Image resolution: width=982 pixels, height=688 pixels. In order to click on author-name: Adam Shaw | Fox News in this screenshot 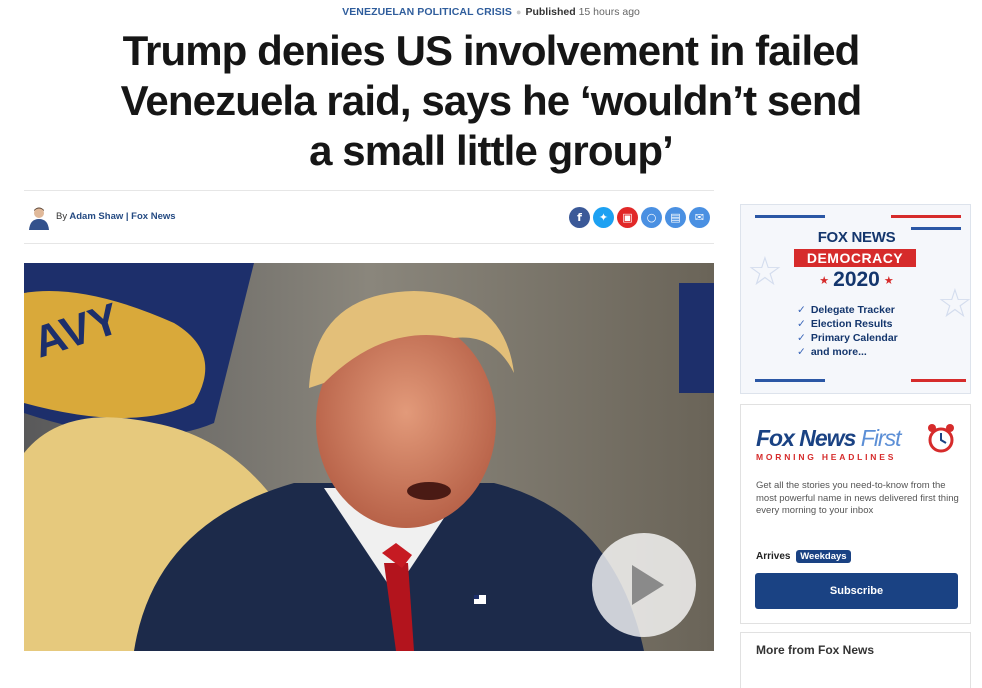, I will do `click(122, 216)`.